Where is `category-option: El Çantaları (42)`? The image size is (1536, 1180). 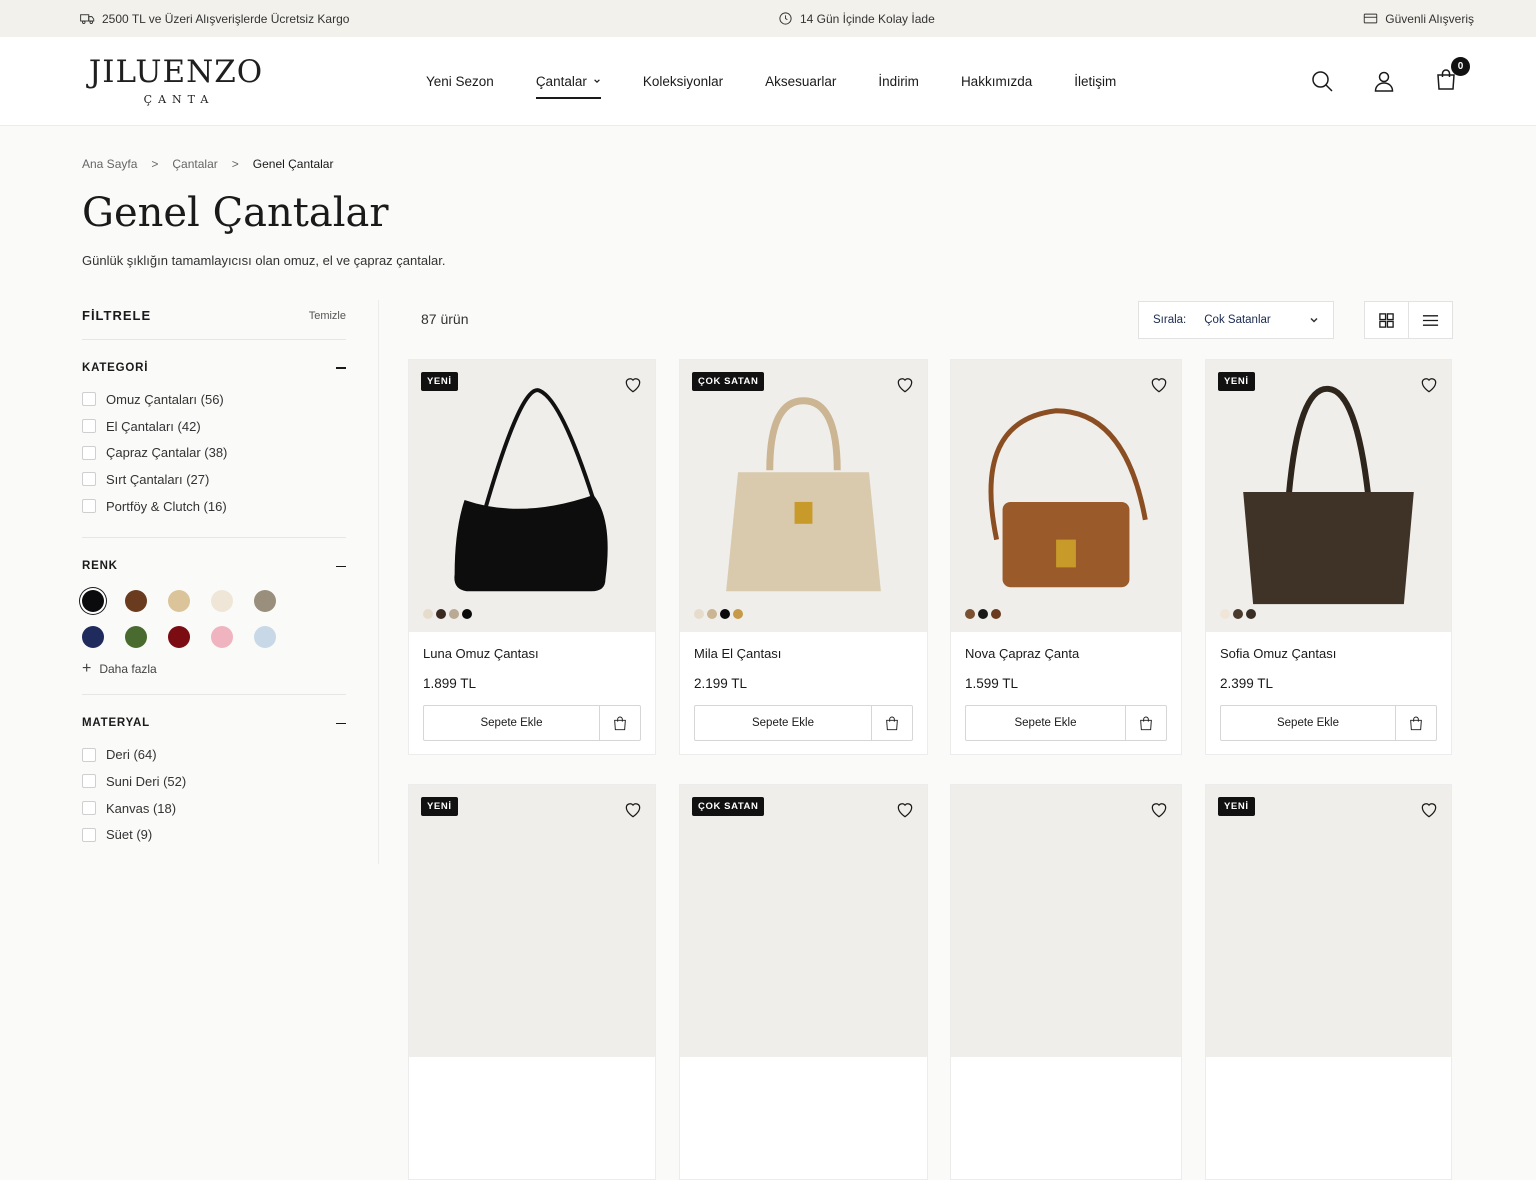 category-option: El Çantaları (42) is located at coordinates (214, 426).